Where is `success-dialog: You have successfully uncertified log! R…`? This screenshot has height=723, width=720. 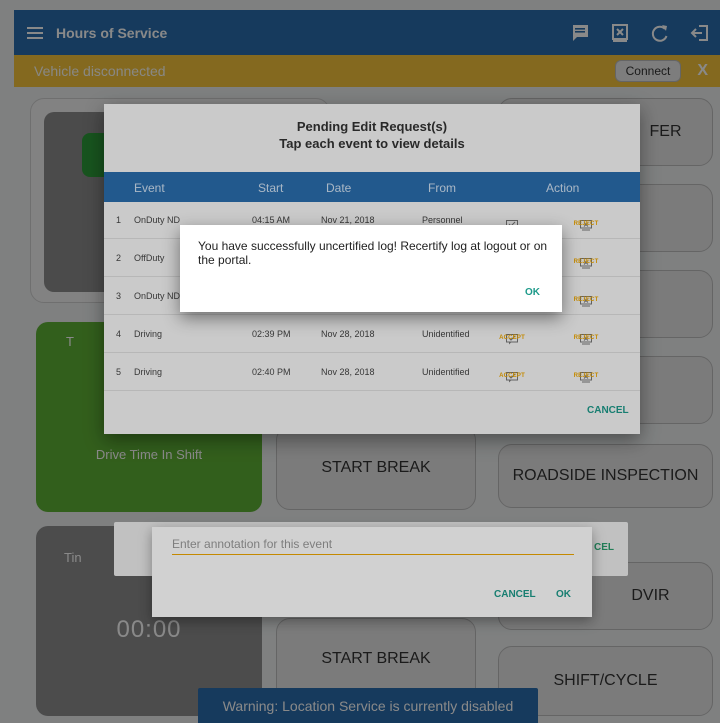 success-dialog: You have successfully uncertified log! R… is located at coordinates (371, 268).